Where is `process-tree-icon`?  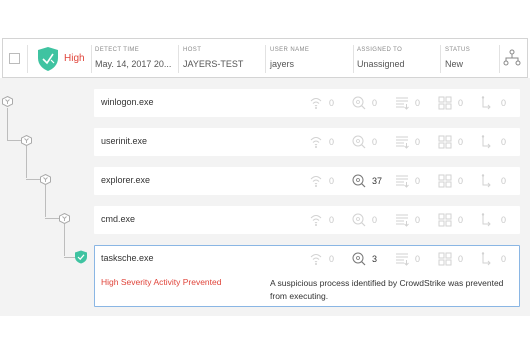
process-tree-icon is located at coordinates (512, 58).